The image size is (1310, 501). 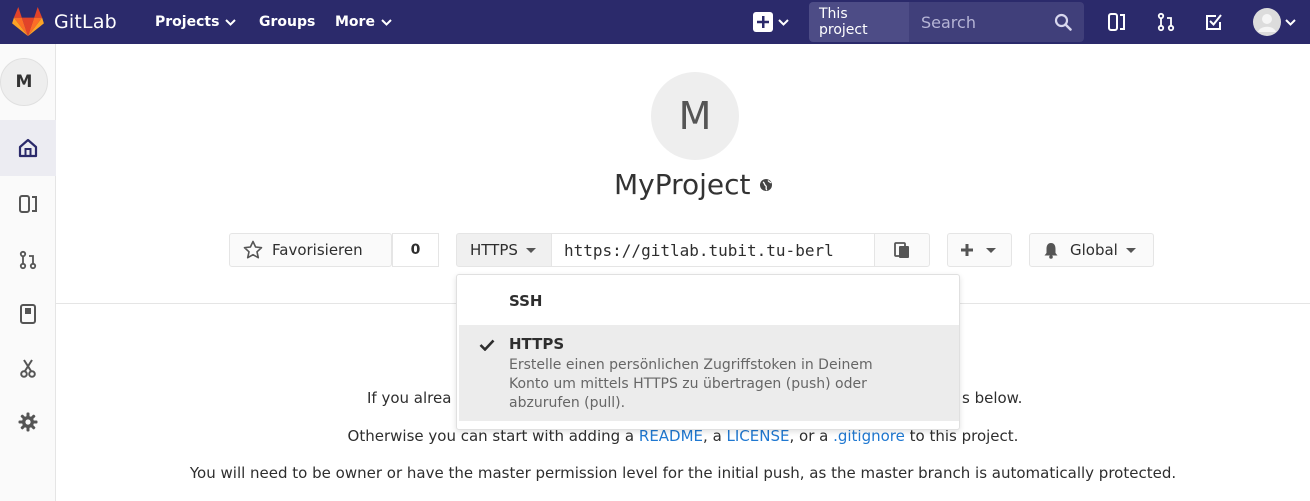 I want to click on https-option-label: HTTPS, so click(x=537, y=344).